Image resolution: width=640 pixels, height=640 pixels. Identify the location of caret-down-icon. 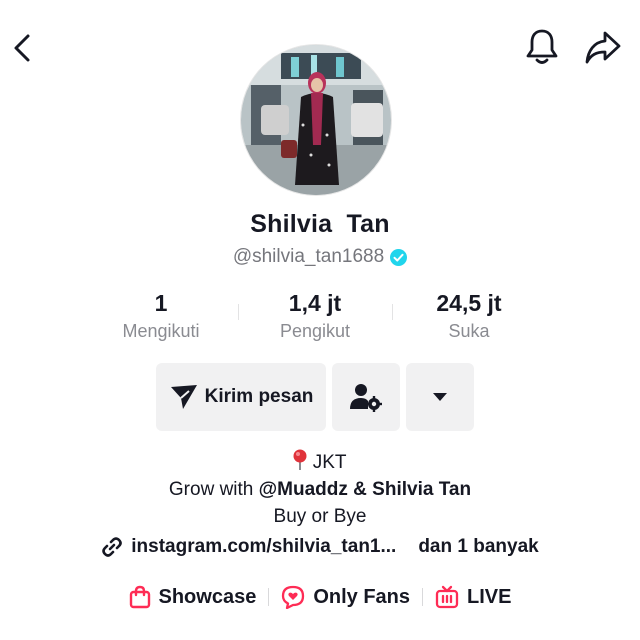
(440, 397).